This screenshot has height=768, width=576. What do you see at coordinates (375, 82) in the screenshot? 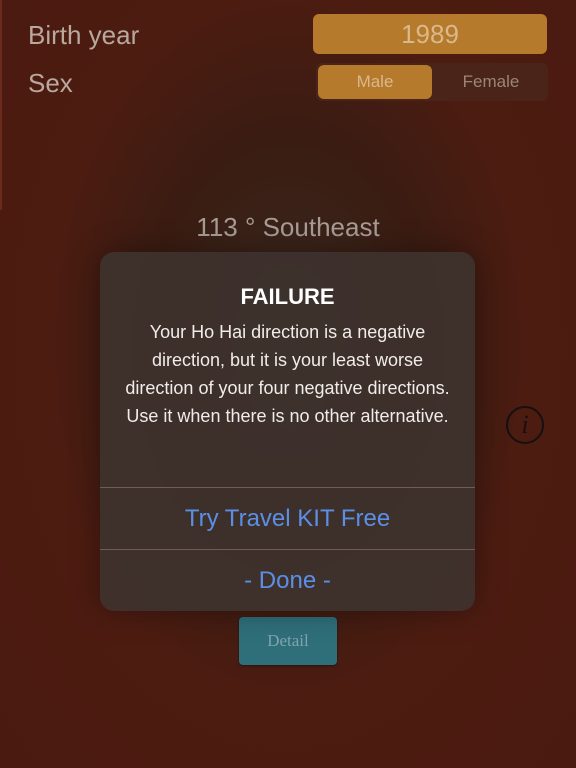
I see `sex-option-male: Male` at bounding box center [375, 82].